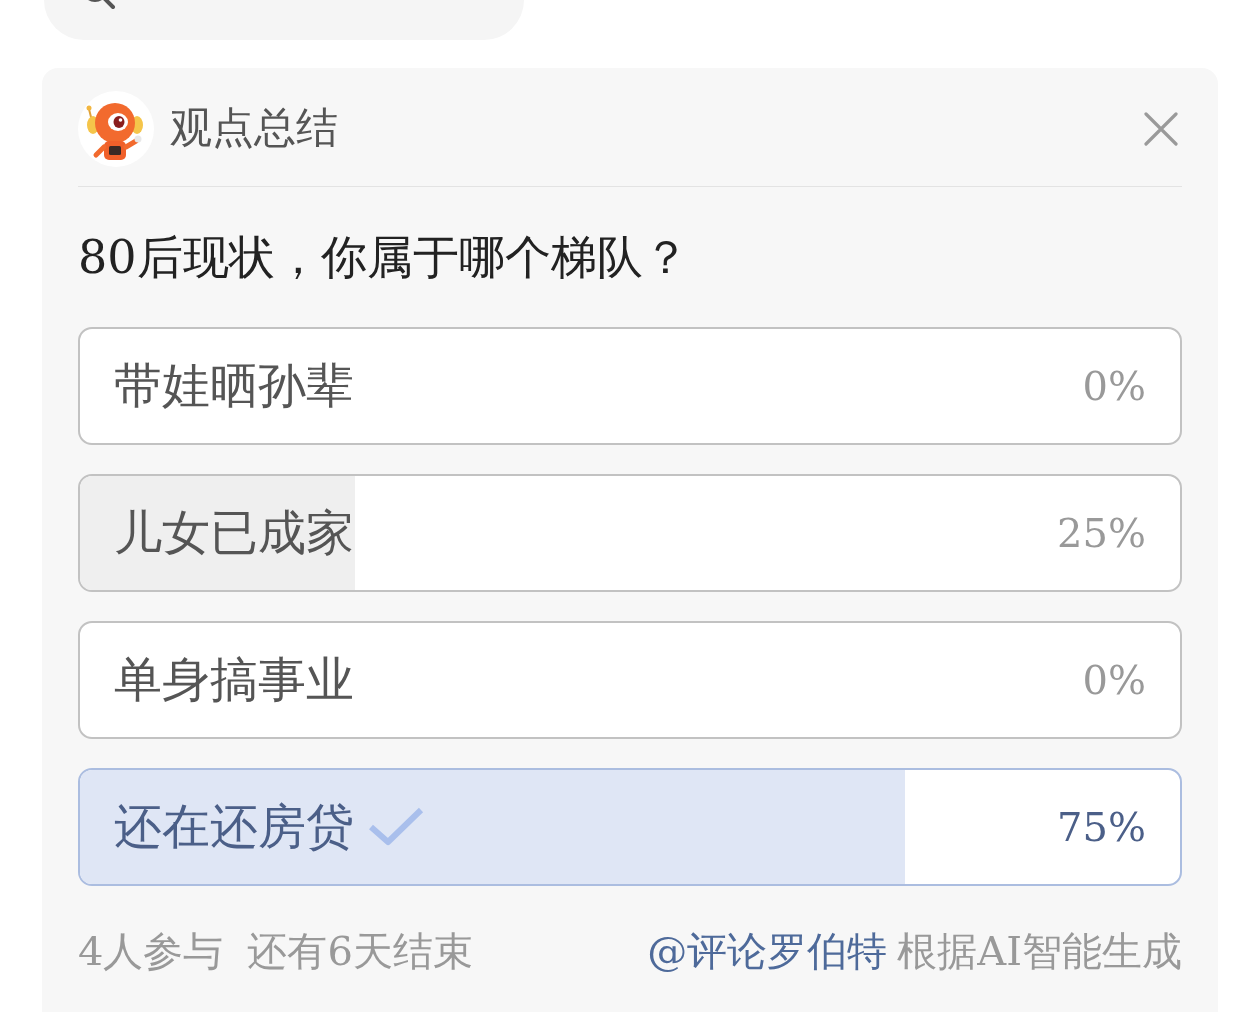 The height and width of the screenshot is (1012, 1260). I want to click on close-button, so click(1161, 128).